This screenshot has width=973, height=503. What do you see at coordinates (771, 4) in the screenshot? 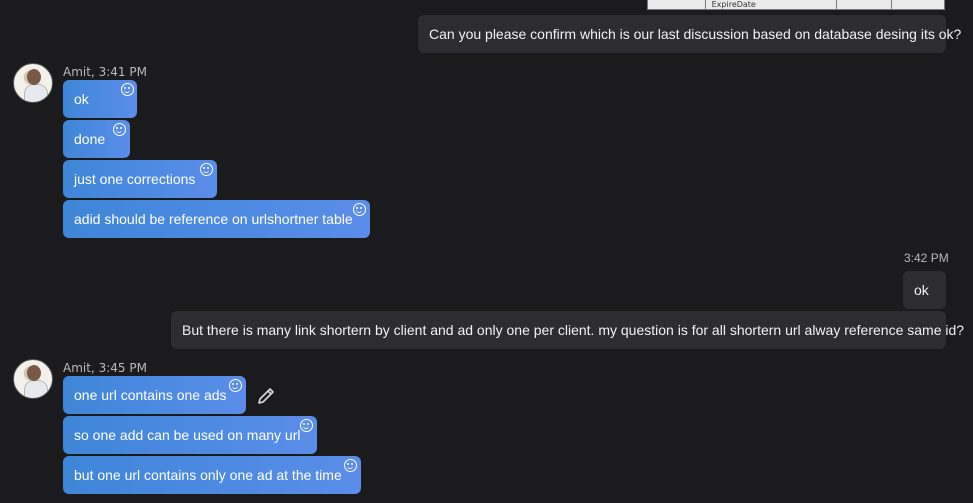
I see `table-column-label: ExpireDate` at bounding box center [771, 4].